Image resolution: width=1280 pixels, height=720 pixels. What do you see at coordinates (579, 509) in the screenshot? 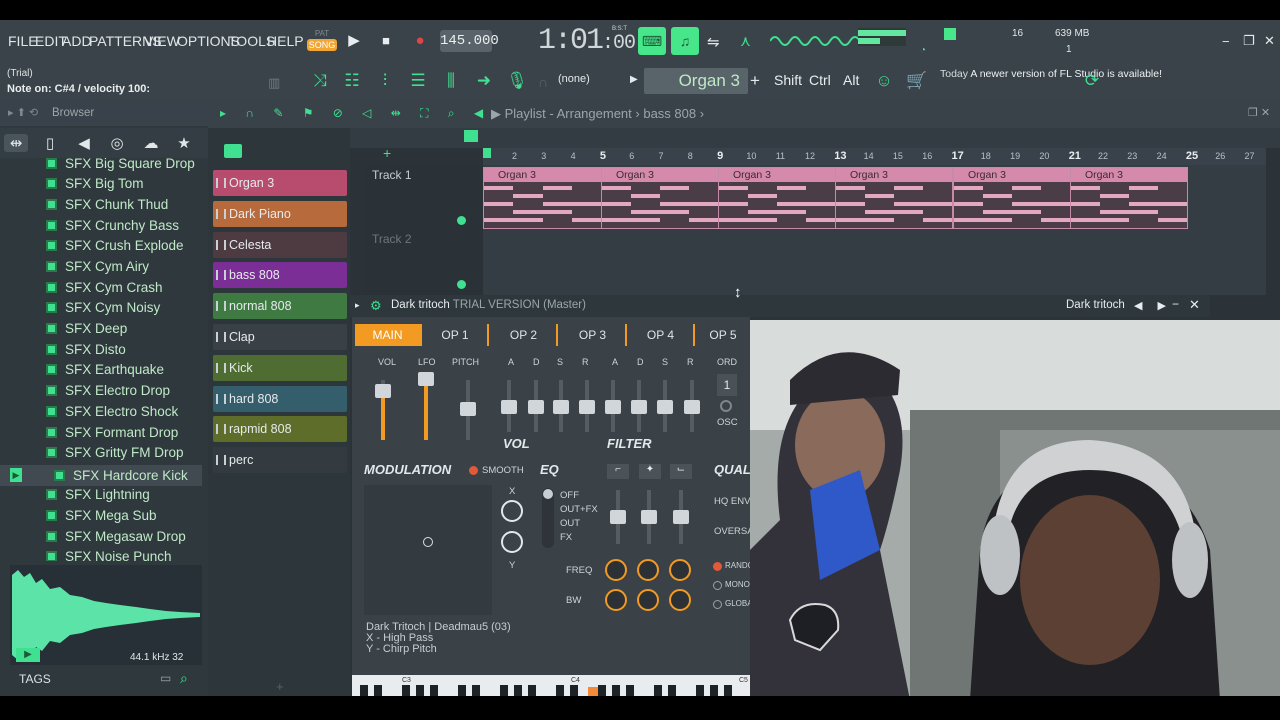
I see `eq-opt-outfx: OUT+FX` at bounding box center [579, 509].